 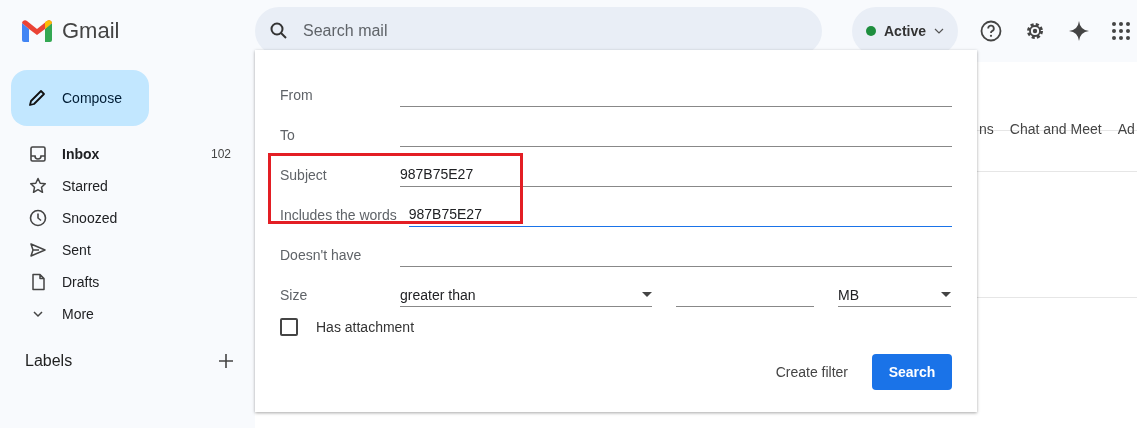 What do you see at coordinates (321, 256) in the screenshot?
I see `field-label: Doesn't have` at bounding box center [321, 256].